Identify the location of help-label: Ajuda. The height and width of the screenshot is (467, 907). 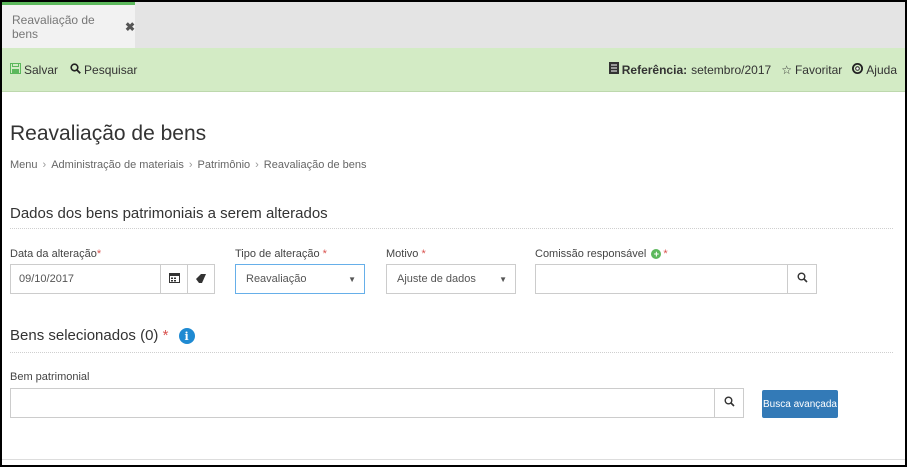
(881, 69).